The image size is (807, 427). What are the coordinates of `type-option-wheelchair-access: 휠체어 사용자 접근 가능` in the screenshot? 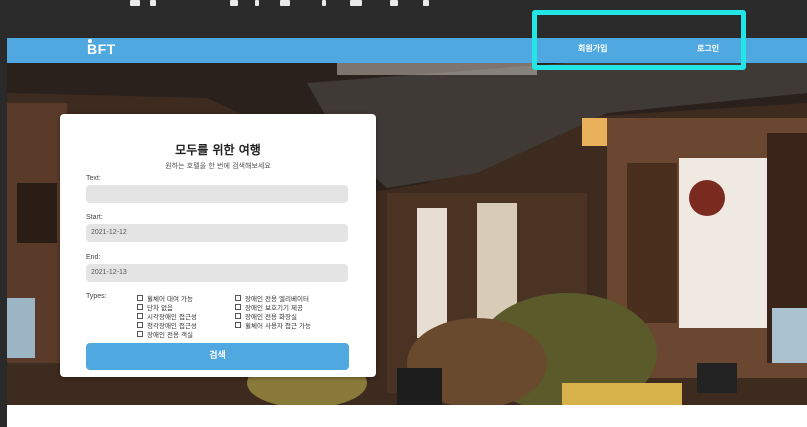 It's located at (273, 325).